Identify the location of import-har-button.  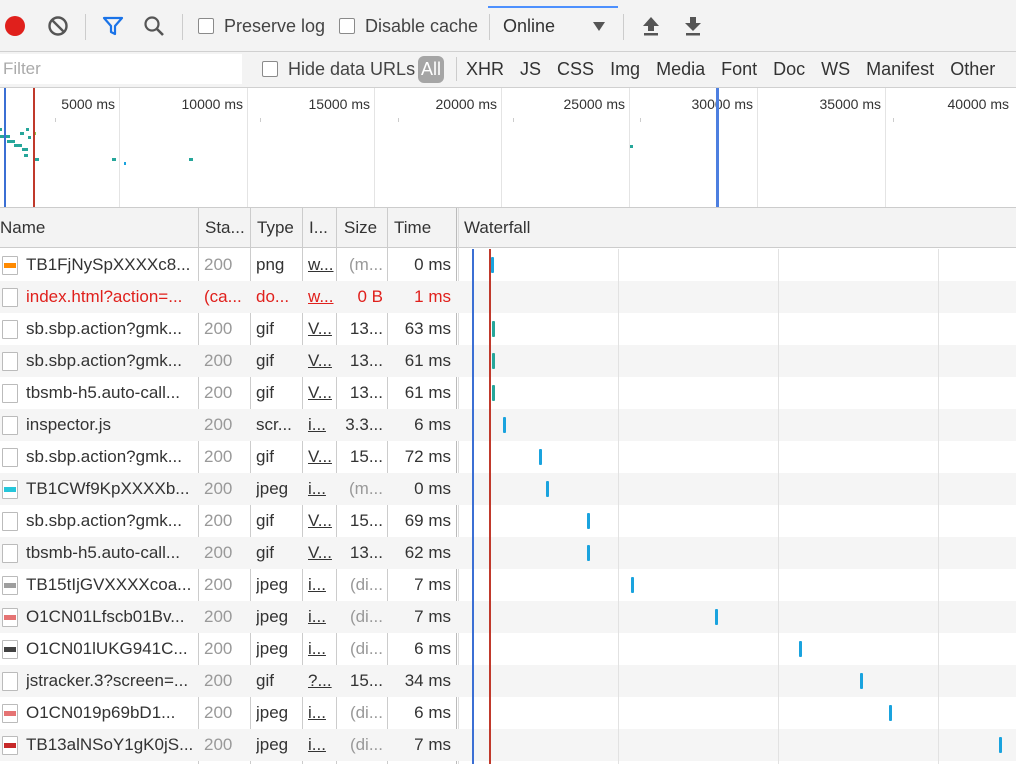
(651, 26).